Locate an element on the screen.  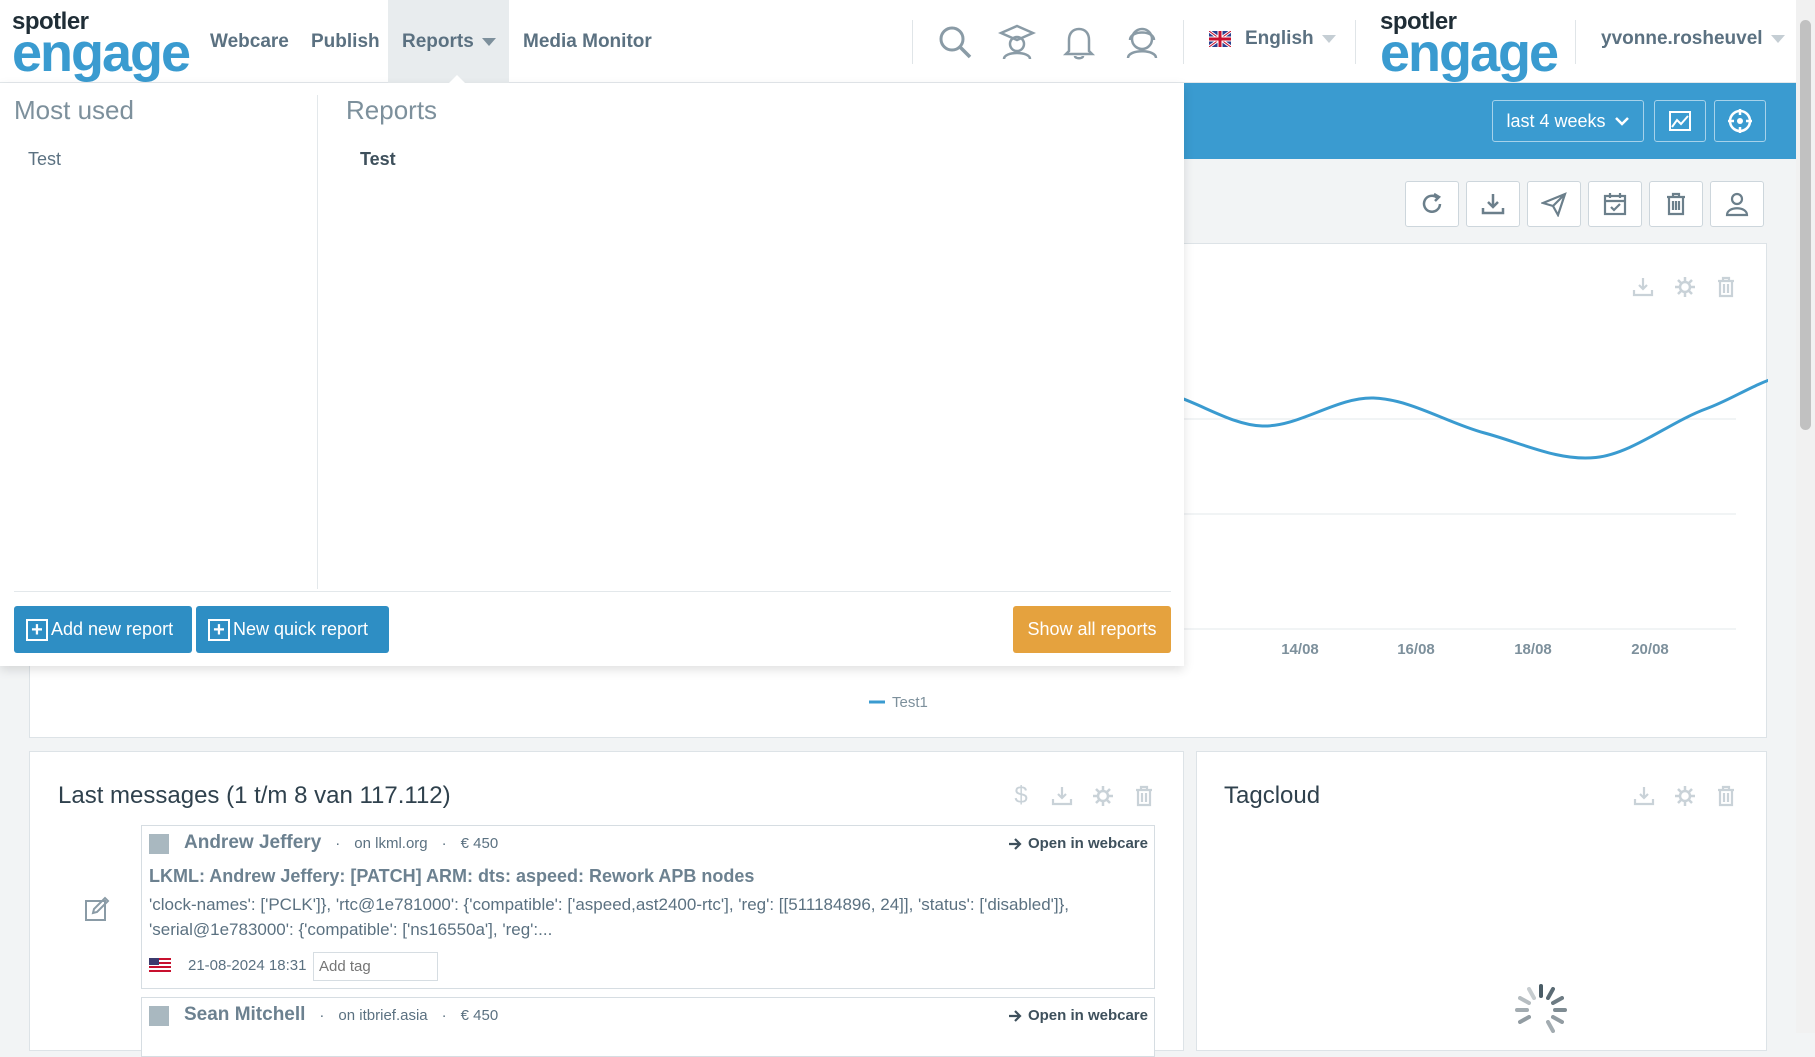
dollar-icon: $ is located at coordinates (1021, 795).